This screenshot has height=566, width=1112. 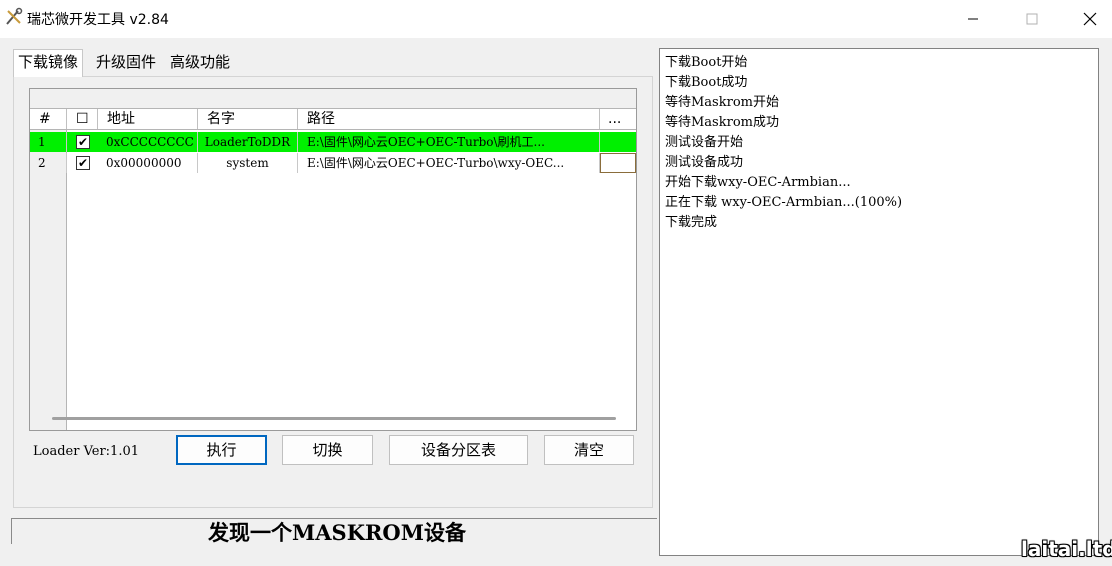 What do you see at coordinates (589, 450) in the screenshot?
I see `clear-button: 清空` at bounding box center [589, 450].